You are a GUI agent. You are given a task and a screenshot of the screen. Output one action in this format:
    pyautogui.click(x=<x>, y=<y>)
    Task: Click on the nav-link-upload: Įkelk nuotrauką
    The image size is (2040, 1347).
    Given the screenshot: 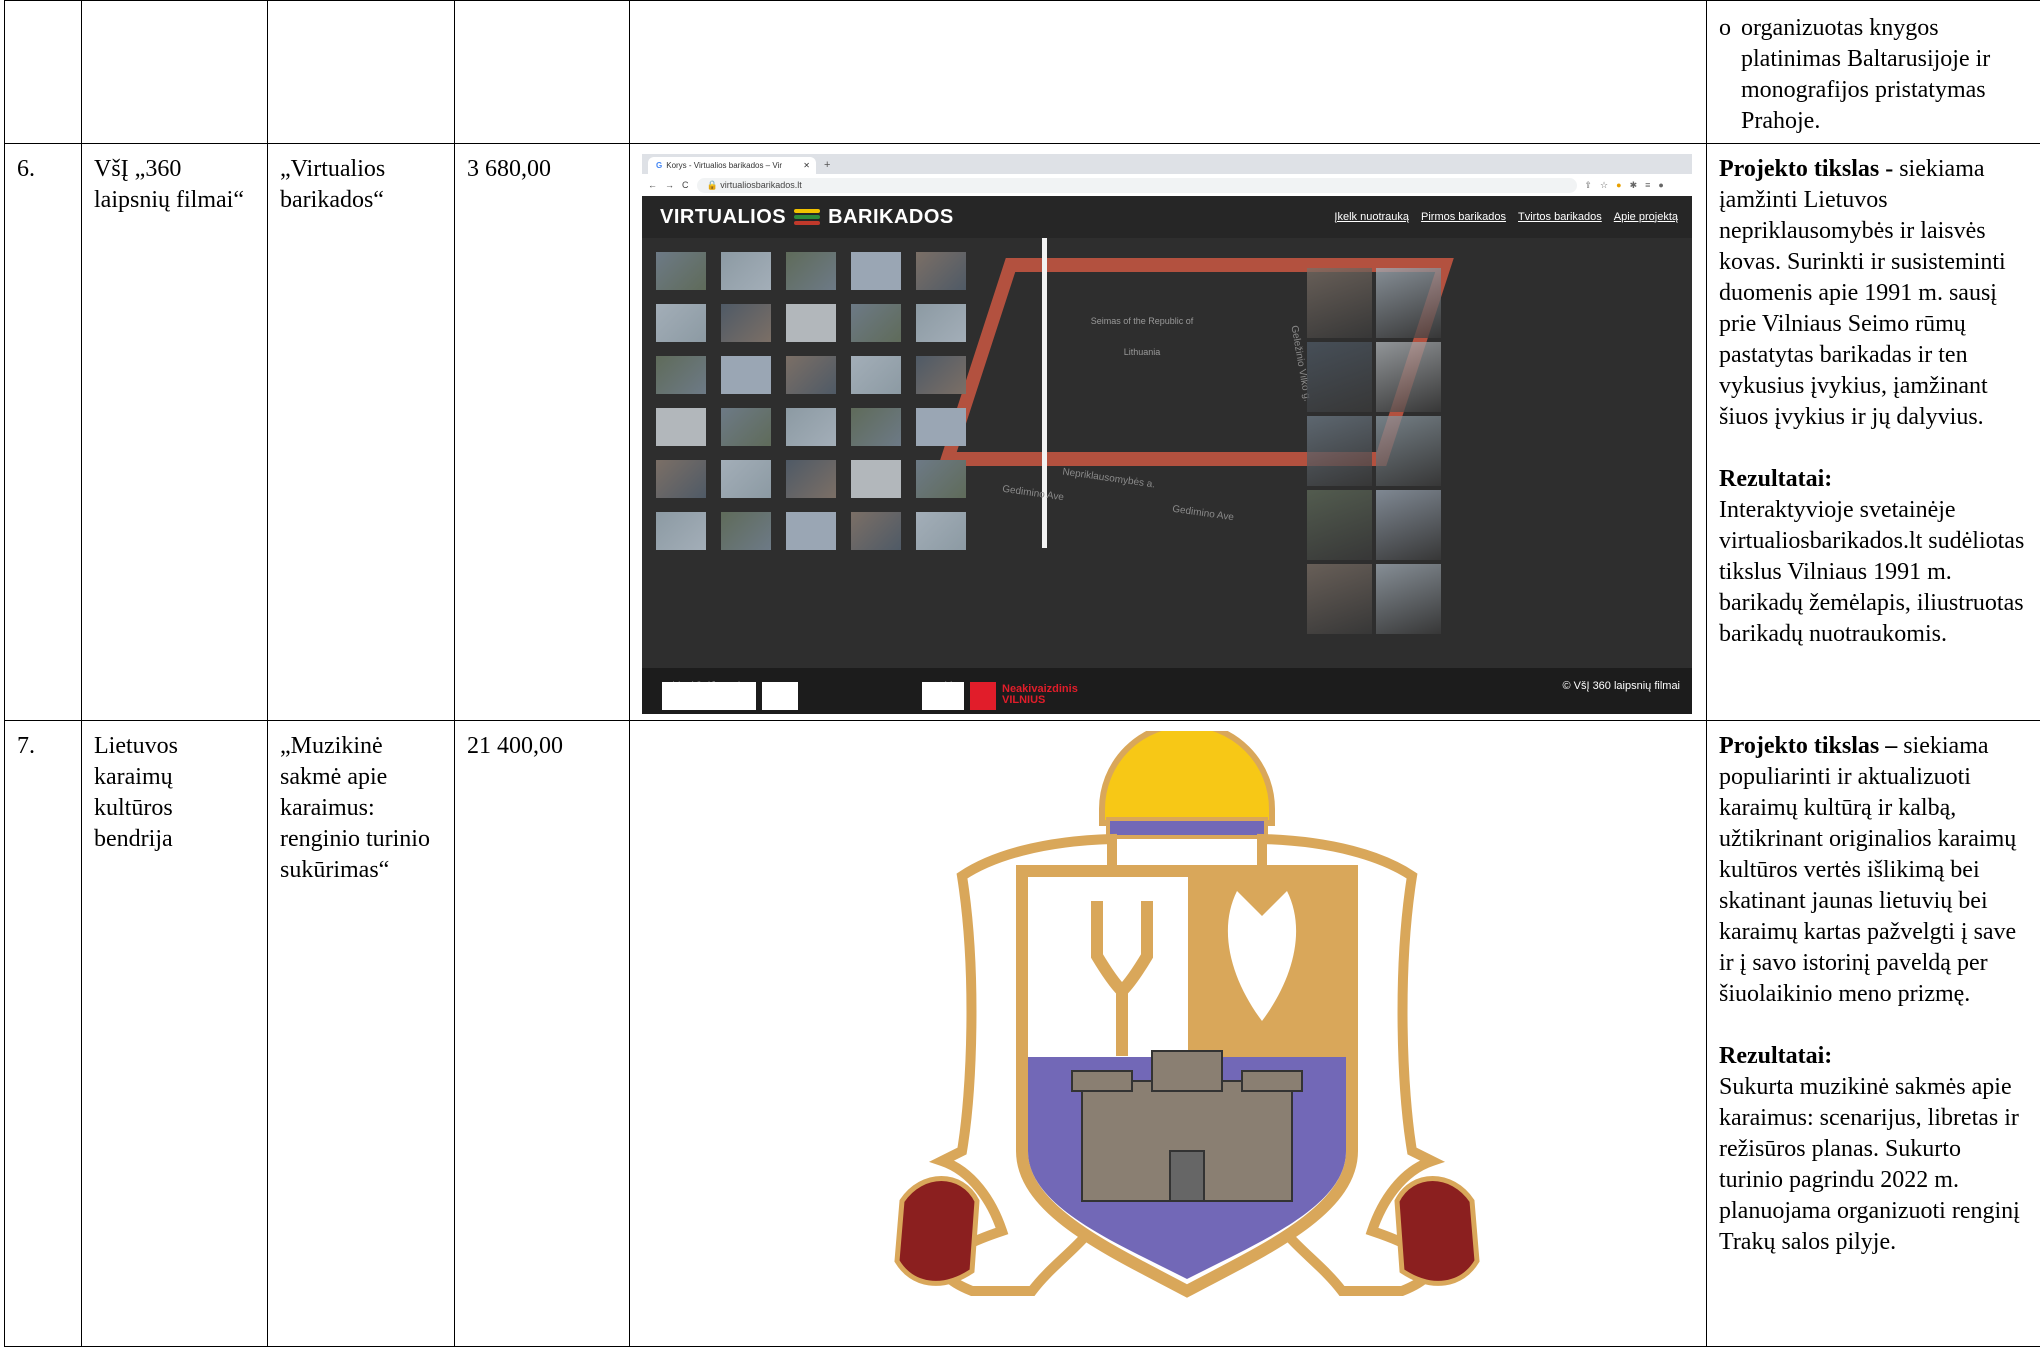 What is the action you would take?
    pyautogui.click(x=1371, y=217)
    